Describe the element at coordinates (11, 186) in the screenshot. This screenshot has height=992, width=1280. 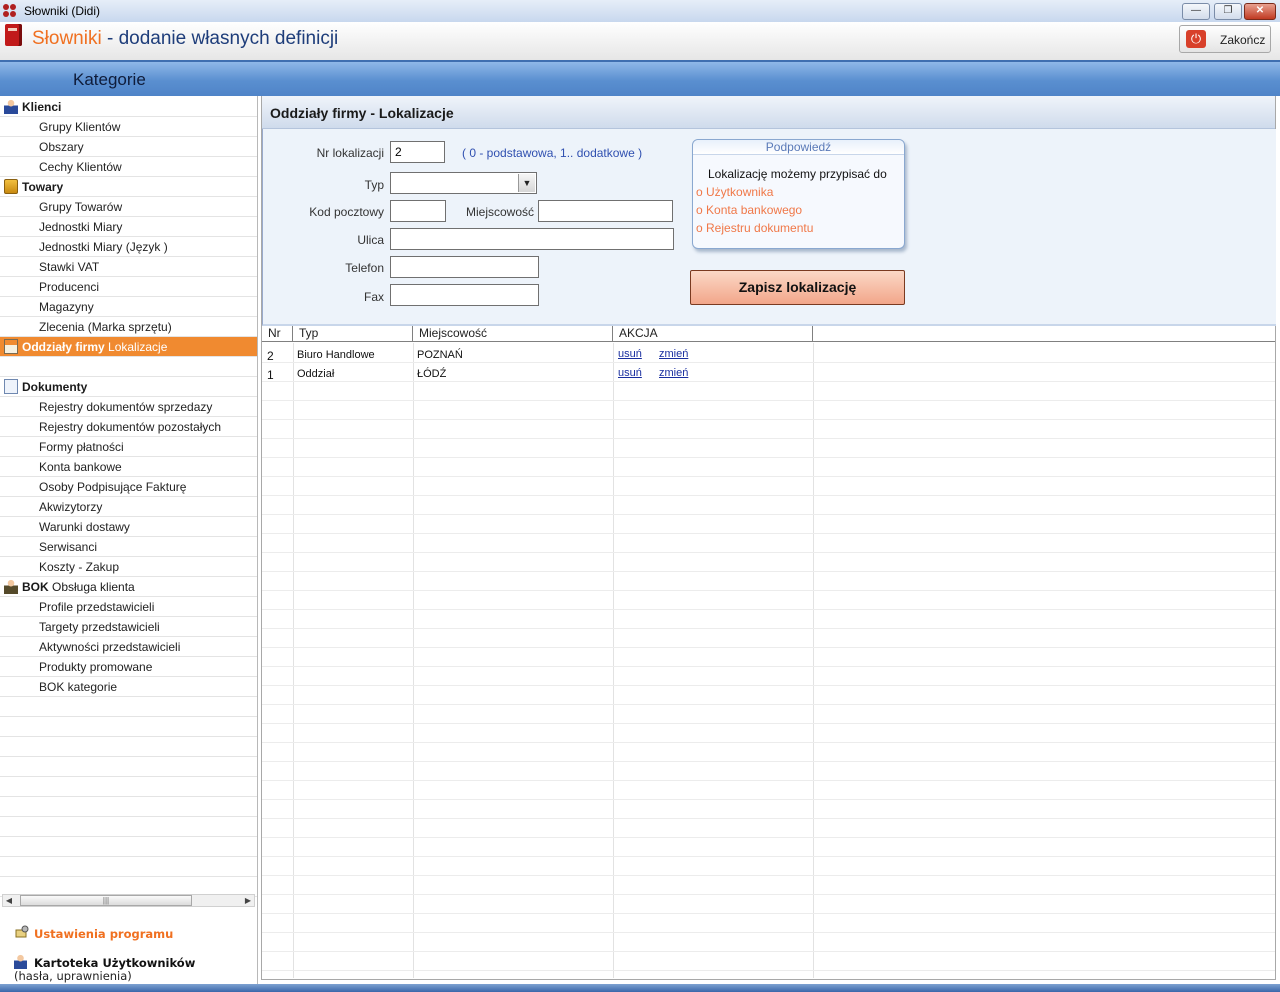
I see `box-icon` at that location.